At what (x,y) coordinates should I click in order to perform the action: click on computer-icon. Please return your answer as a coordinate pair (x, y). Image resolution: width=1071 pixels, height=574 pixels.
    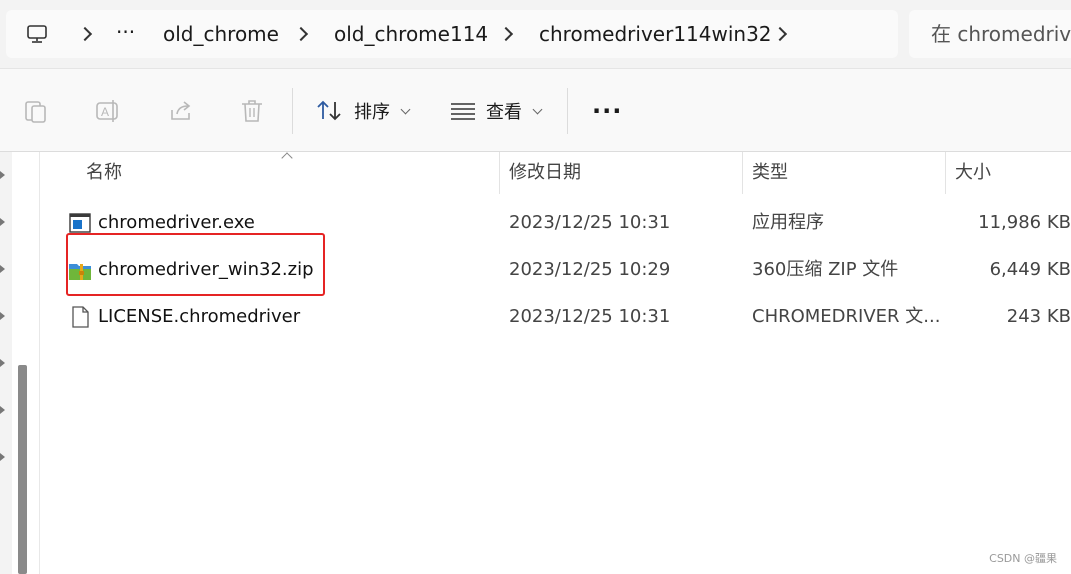
    Looking at the image, I should click on (37, 34).